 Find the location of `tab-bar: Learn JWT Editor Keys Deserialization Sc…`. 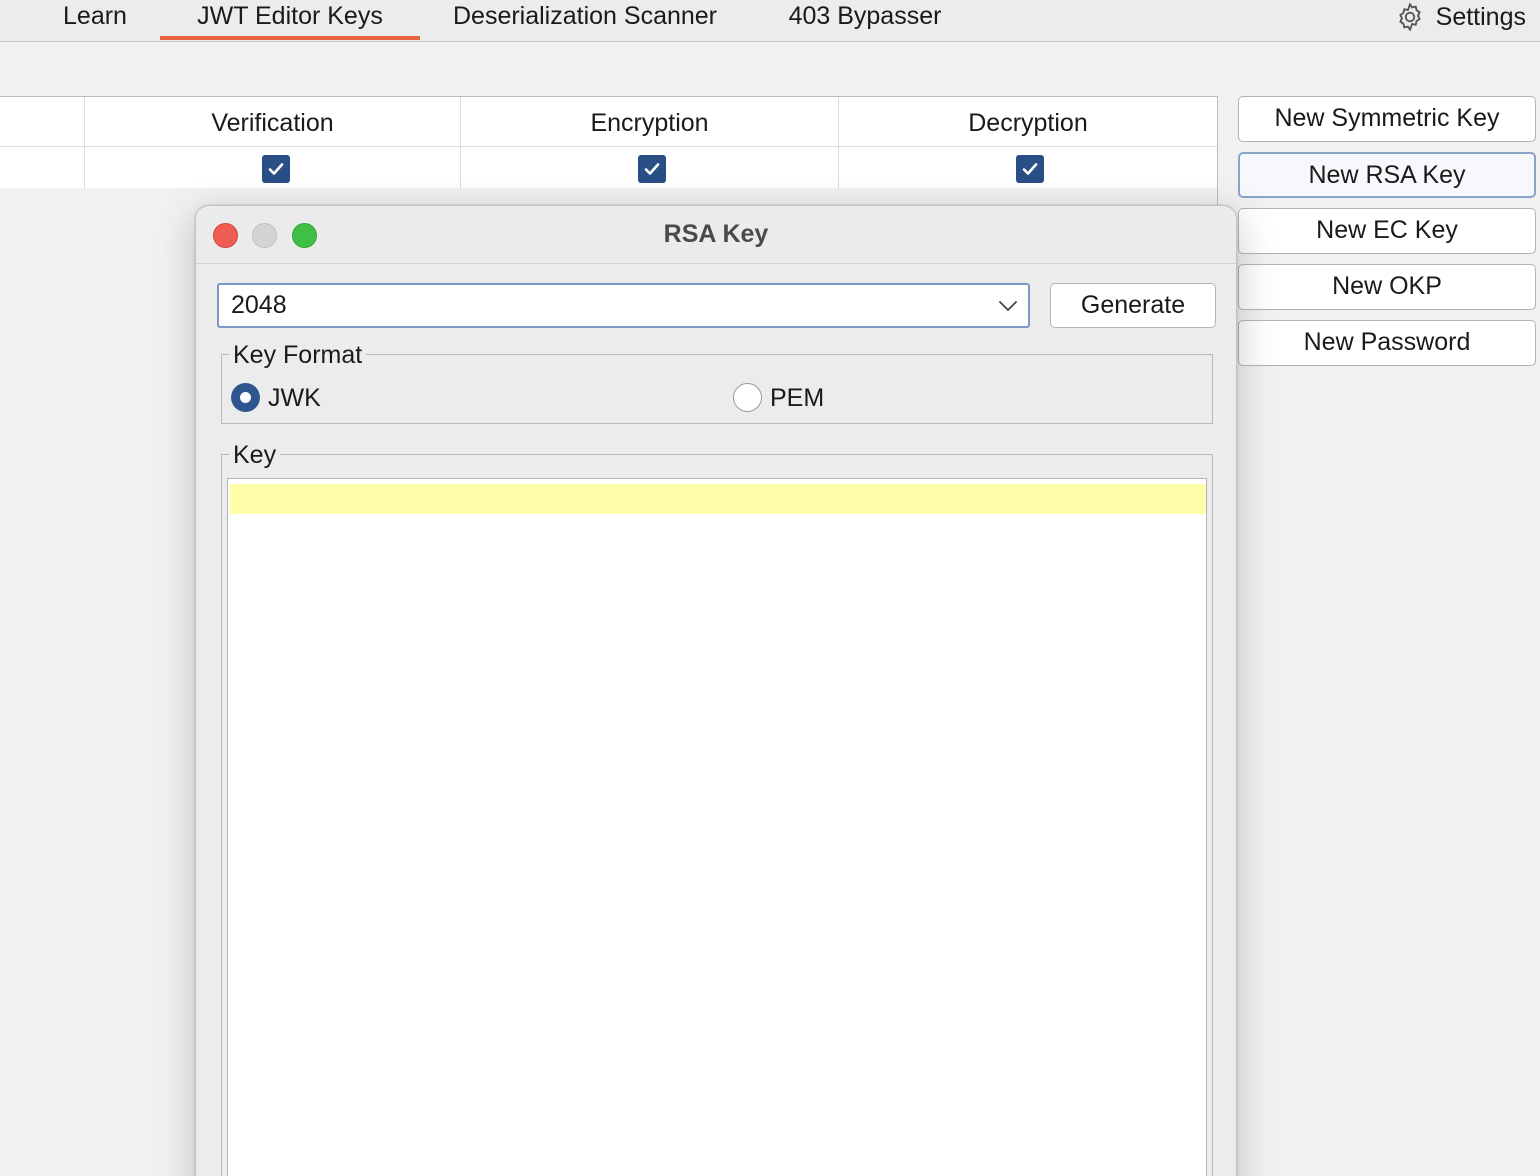

tab-bar: Learn JWT Editor Keys Deserialization Sc… is located at coordinates (770, 21).